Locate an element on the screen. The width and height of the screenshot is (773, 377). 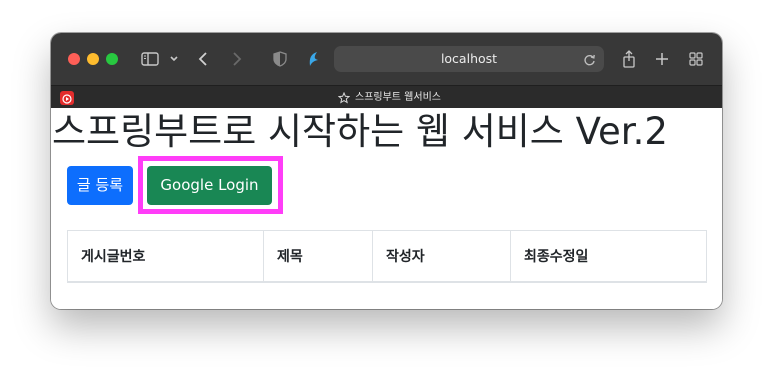
column-header-title: 제목 is located at coordinates (318, 256).